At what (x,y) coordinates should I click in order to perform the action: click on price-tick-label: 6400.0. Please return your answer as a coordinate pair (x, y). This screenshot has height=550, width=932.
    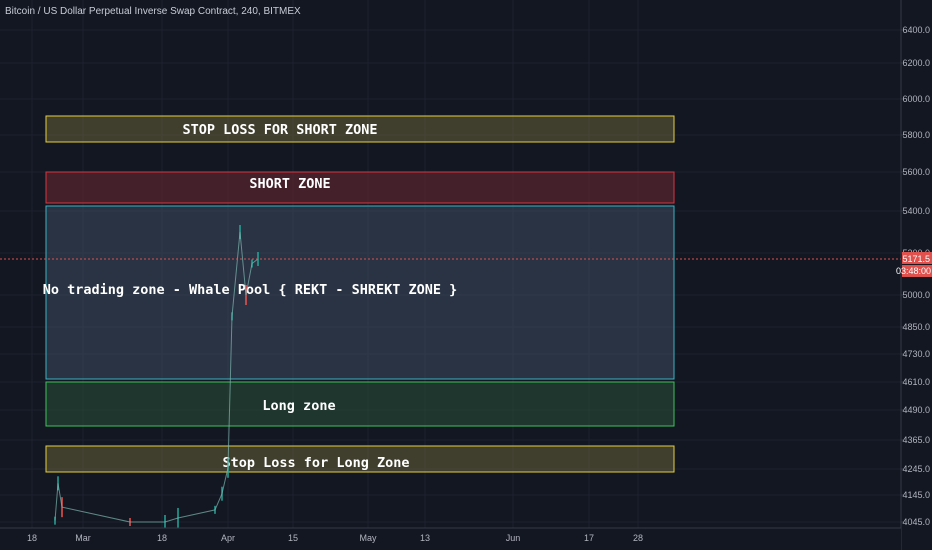
    Looking at the image, I should click on (916, 30).